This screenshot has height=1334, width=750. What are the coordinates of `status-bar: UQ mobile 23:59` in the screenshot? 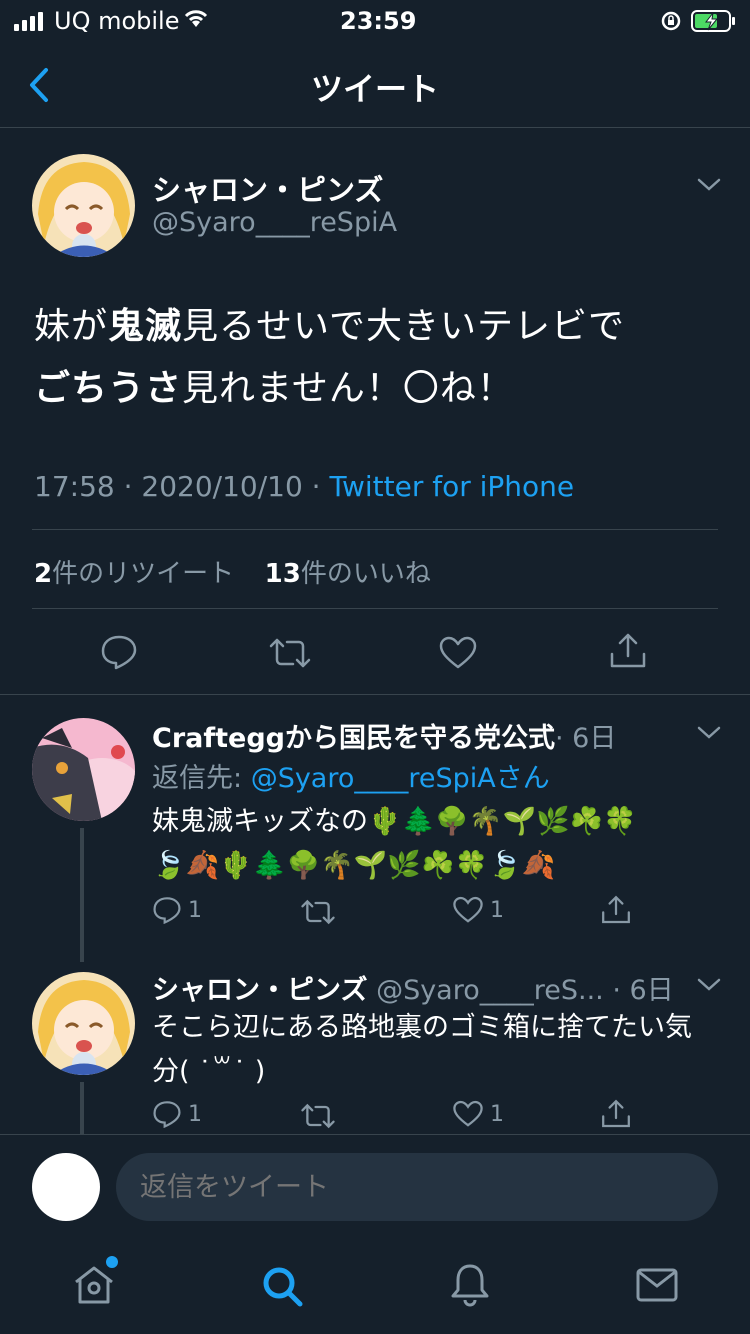 It's located at (375, 21).